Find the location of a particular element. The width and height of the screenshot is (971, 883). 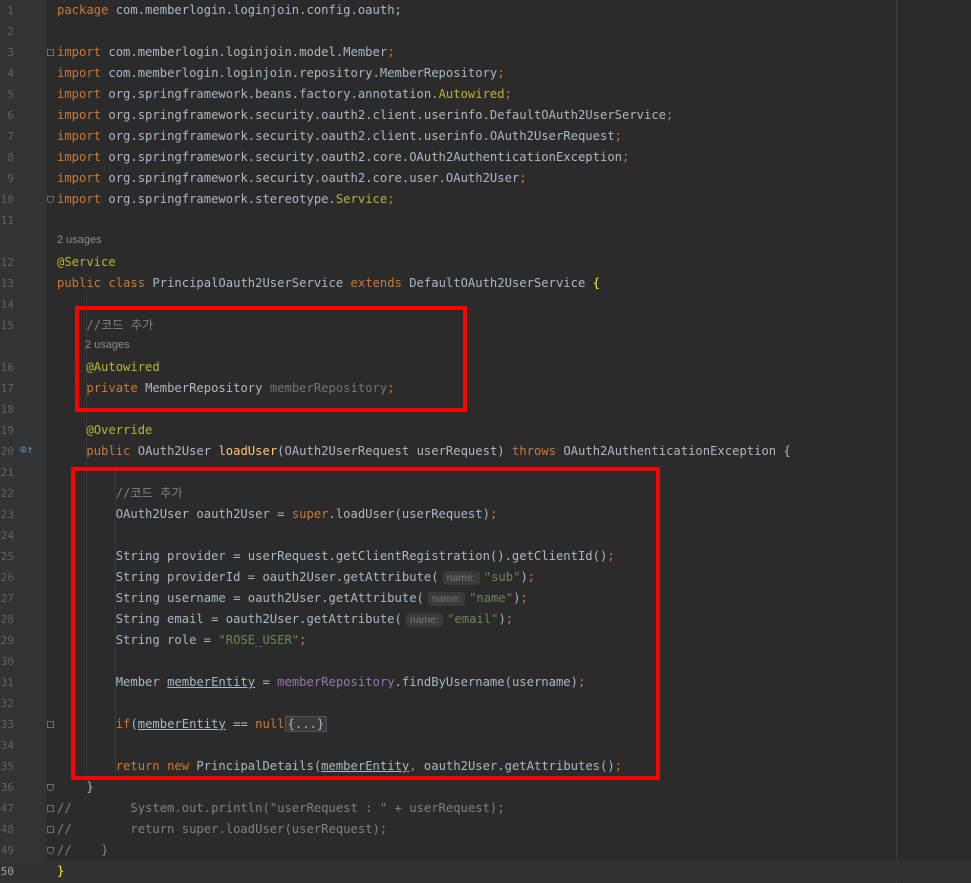

line-number: 48 is located at coordinates (7, 829).